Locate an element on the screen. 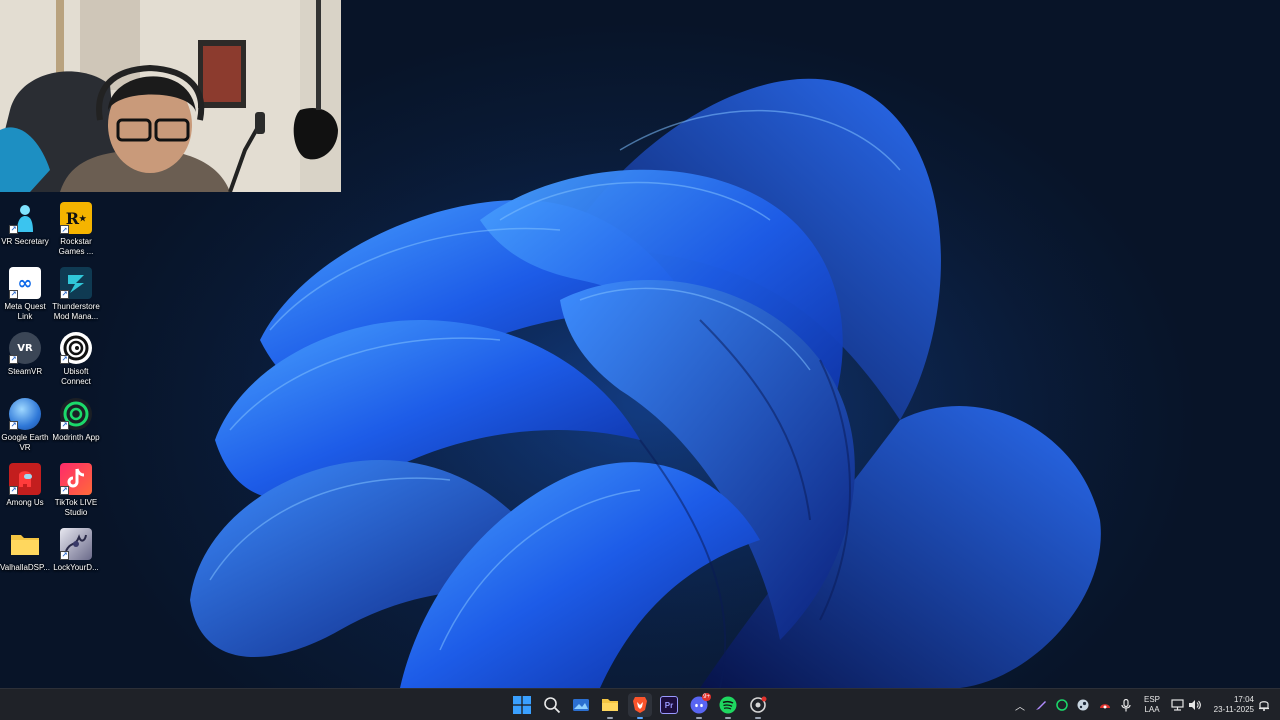  premiere-pro-icon: Pr is located at coordinates (669, 705).